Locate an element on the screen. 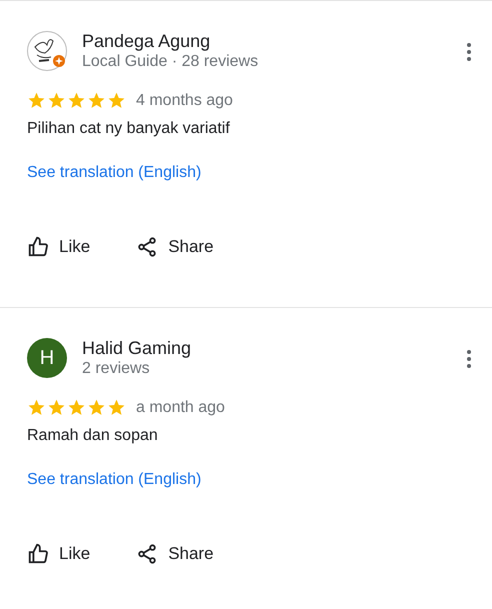  reviewer-name: Pandega Agung is located at coordinates (170, 41).